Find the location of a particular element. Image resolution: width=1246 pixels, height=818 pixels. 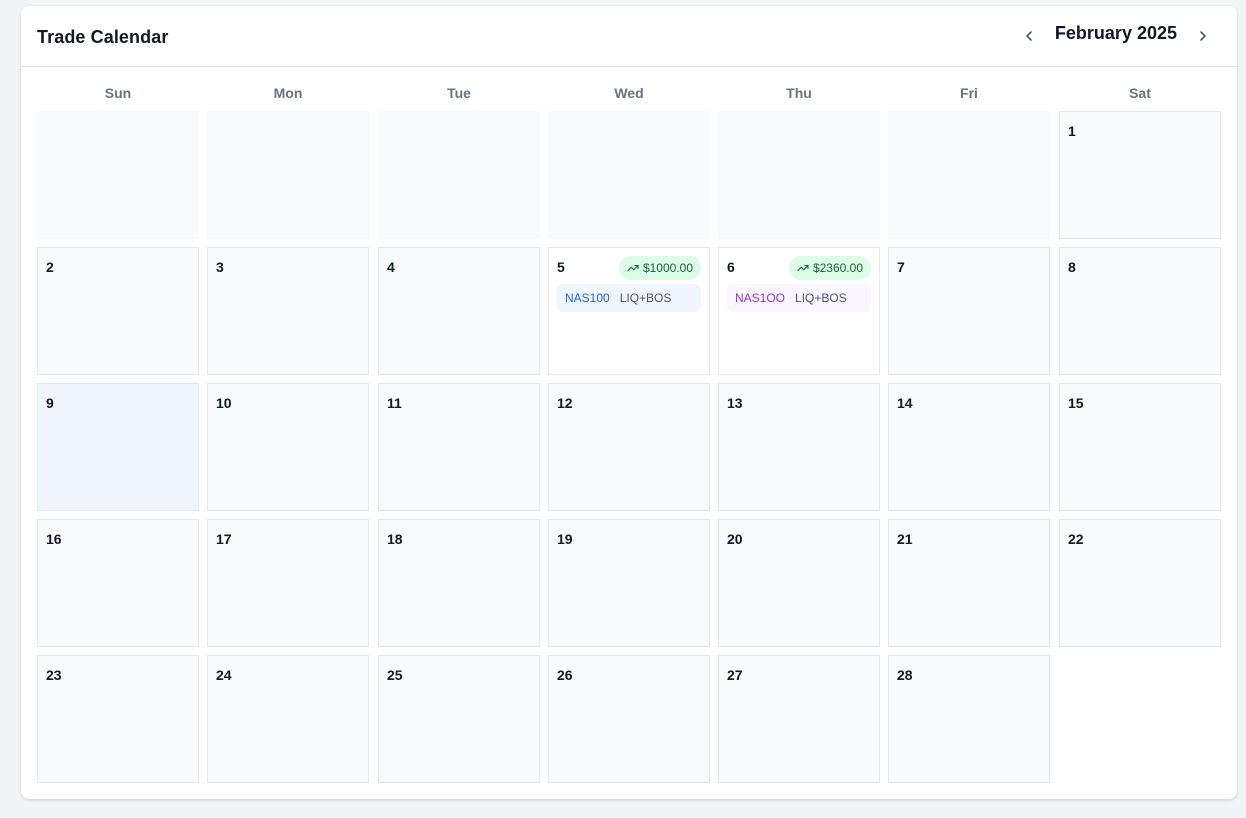

weekday-sat: Sat is located at coordinates (1140, 93).